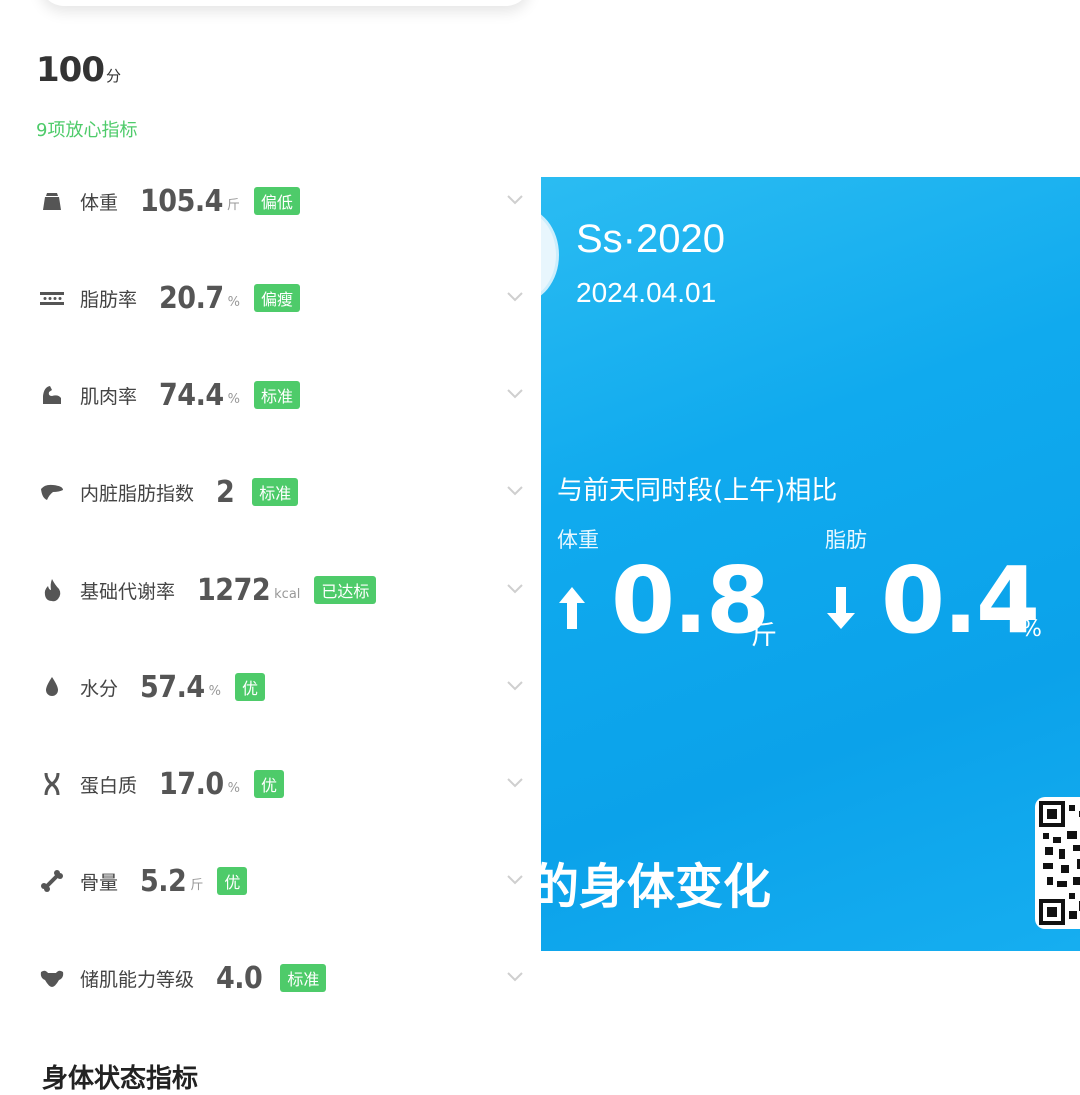  I want to click on metric-label: 储肌能力等级, so click(137, 979).